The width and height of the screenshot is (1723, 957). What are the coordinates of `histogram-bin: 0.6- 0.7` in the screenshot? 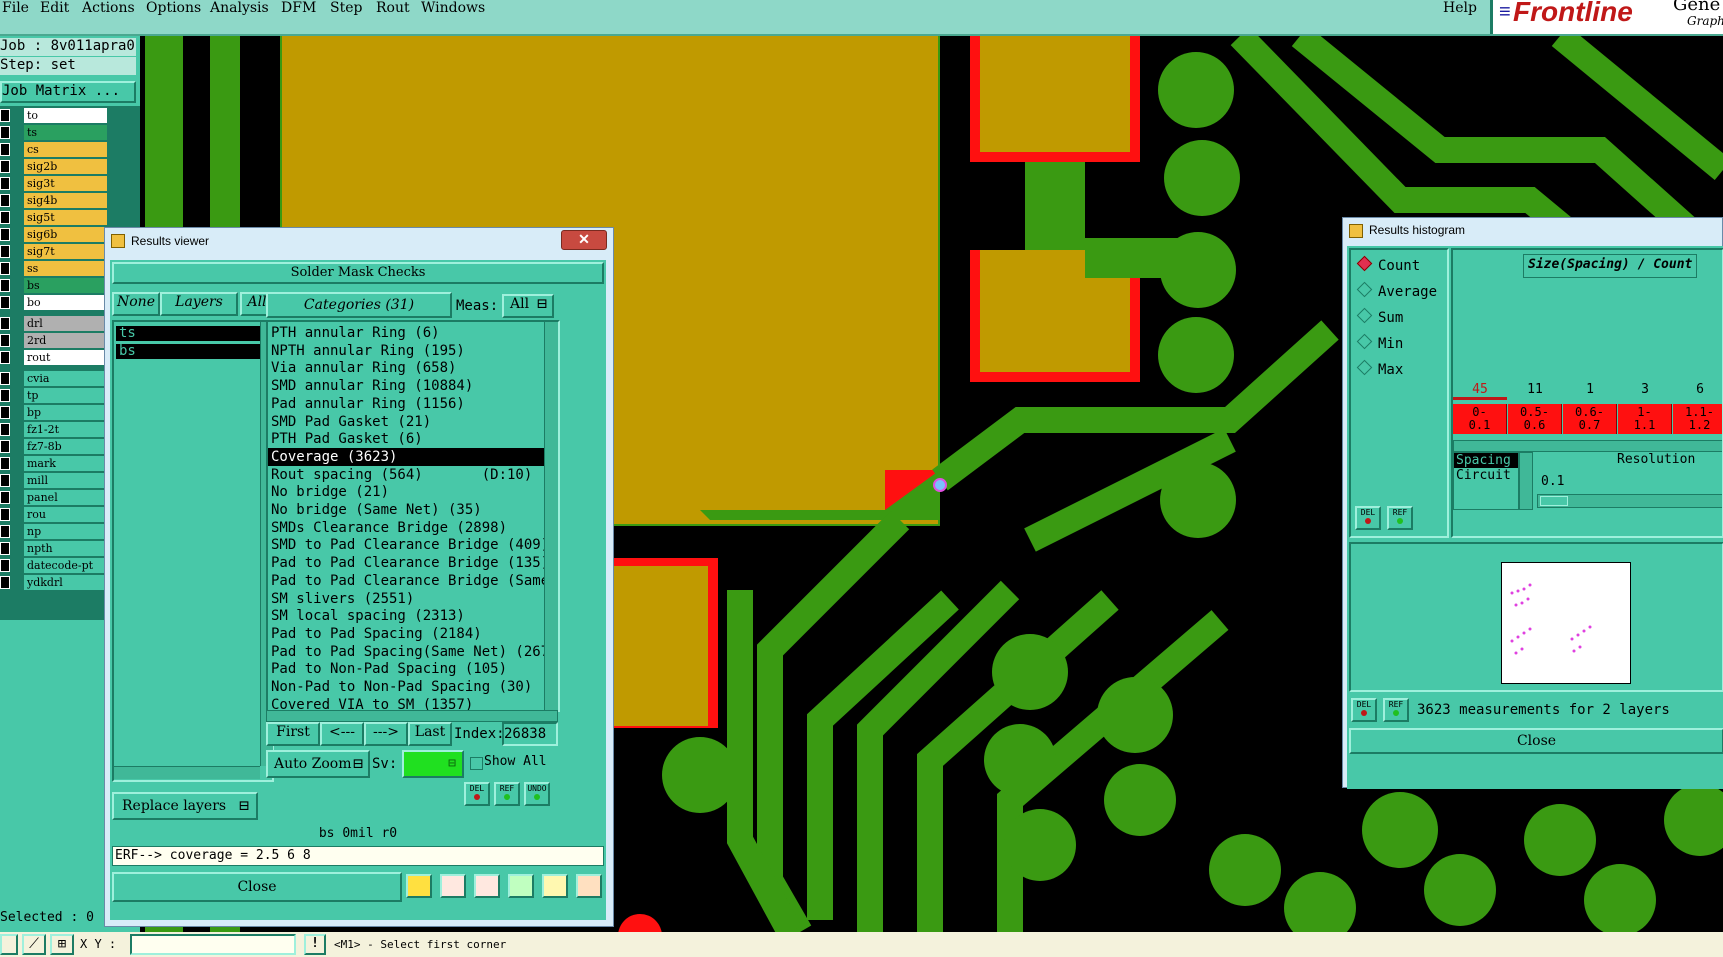 It's located at (1590, 419).